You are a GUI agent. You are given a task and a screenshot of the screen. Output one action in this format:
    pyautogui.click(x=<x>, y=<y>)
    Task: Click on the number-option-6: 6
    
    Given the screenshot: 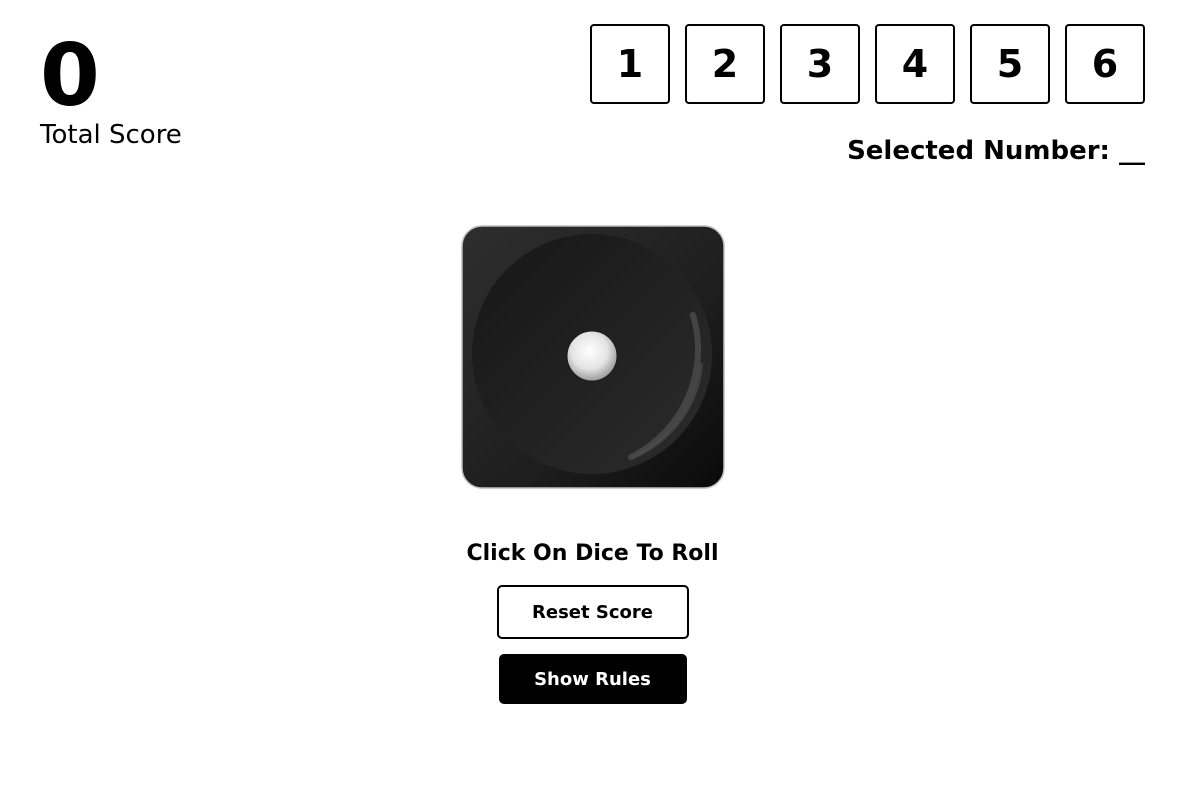 What is the action you would take?
    pyautogui.click(x=1105, y=64)
    